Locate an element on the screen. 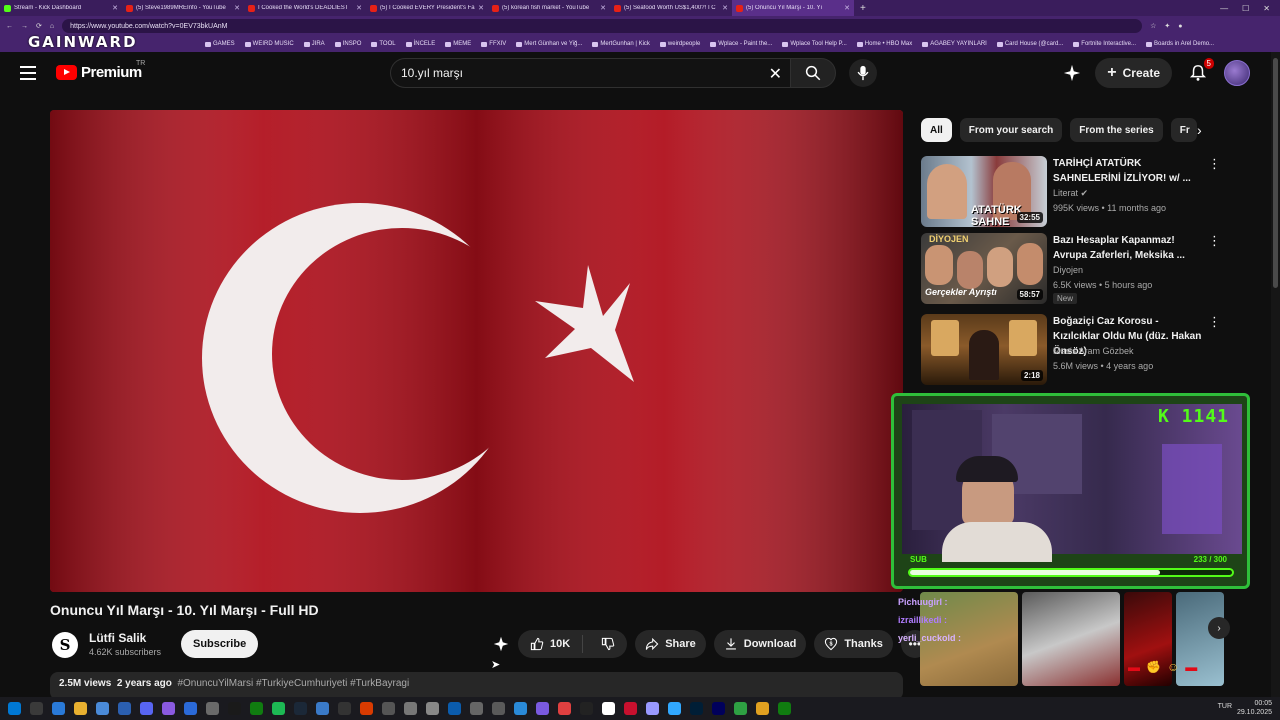 This screenshot has height=720, width=1280. xbox-icon is located at coordinates (256, 708).